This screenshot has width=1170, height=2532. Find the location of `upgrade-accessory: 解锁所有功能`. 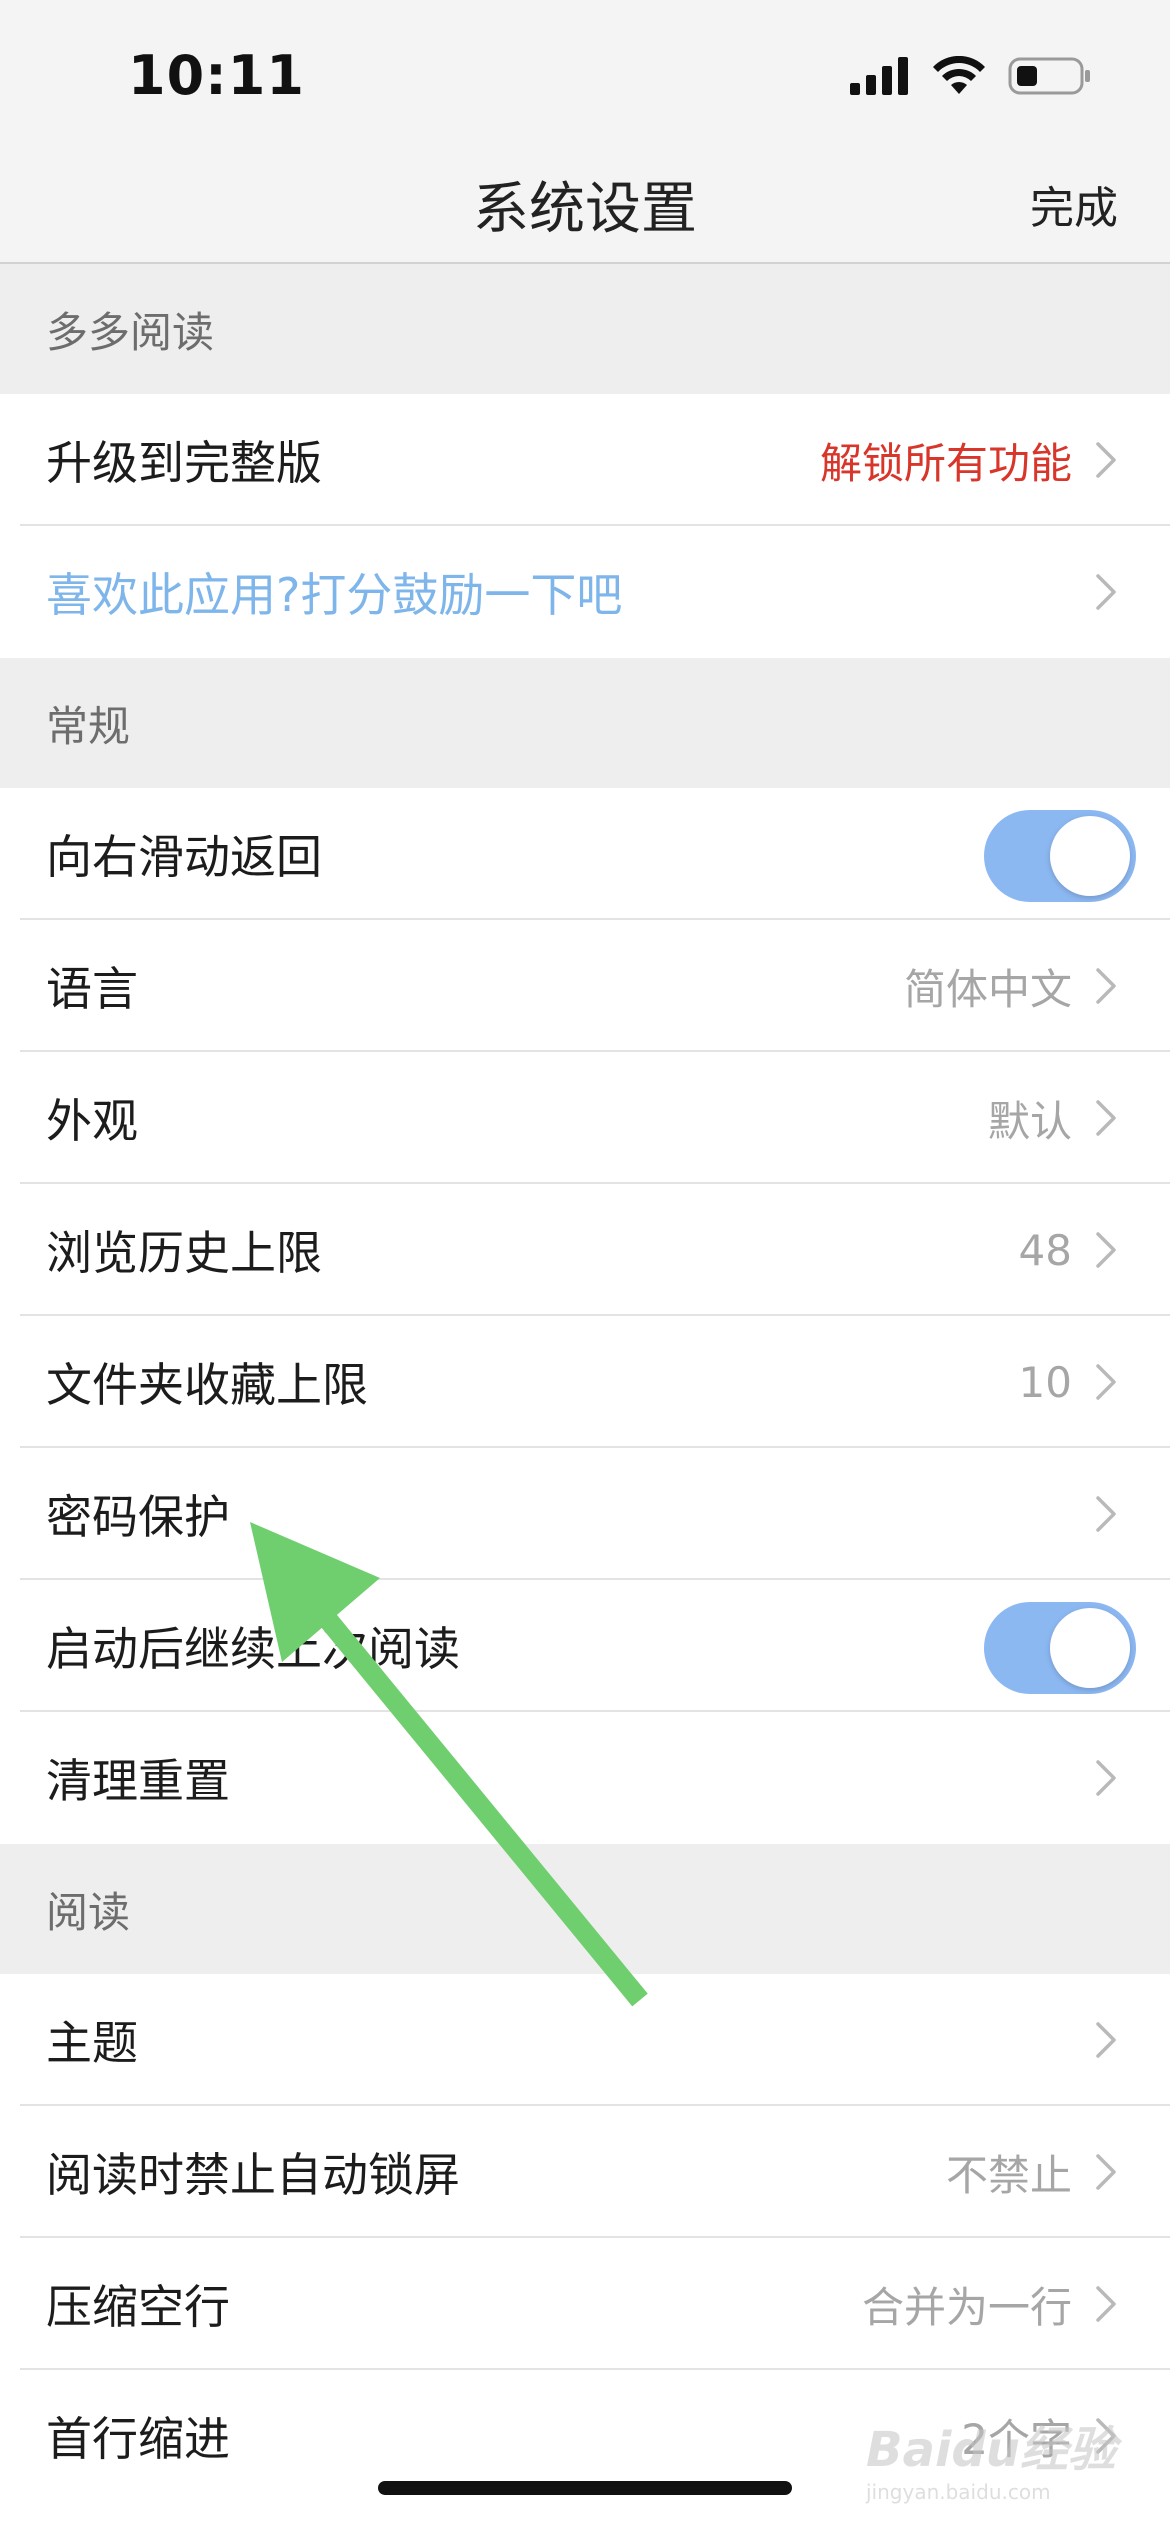

upgrade-accessory: 解锁所有功能 is located at coordinates (972, 460).